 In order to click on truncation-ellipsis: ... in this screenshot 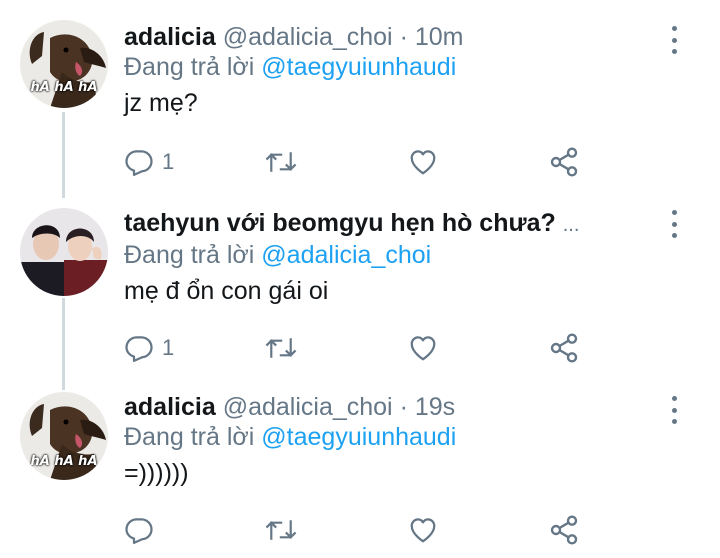, I will do `click(571, 225)`.